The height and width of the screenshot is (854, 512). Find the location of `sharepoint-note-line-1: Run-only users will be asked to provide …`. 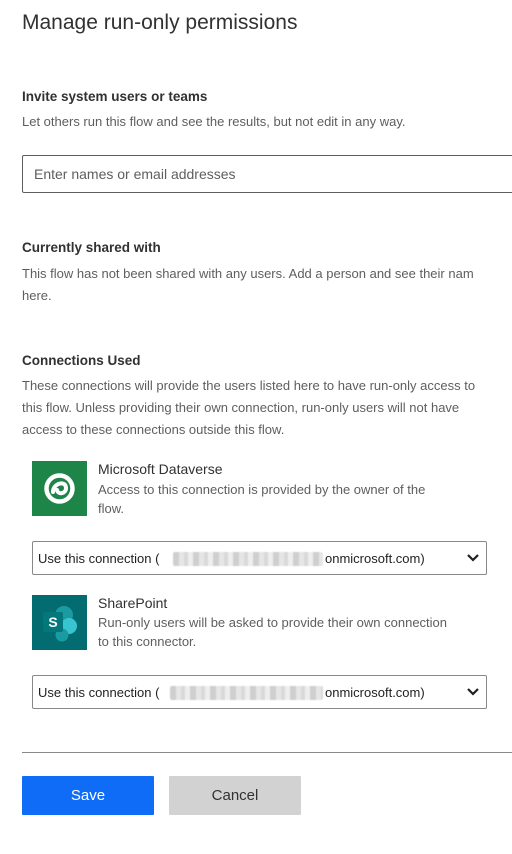

sharepoint-note-line-1: Run-only users will be asked to provide … is located at coordinates (273, 622).